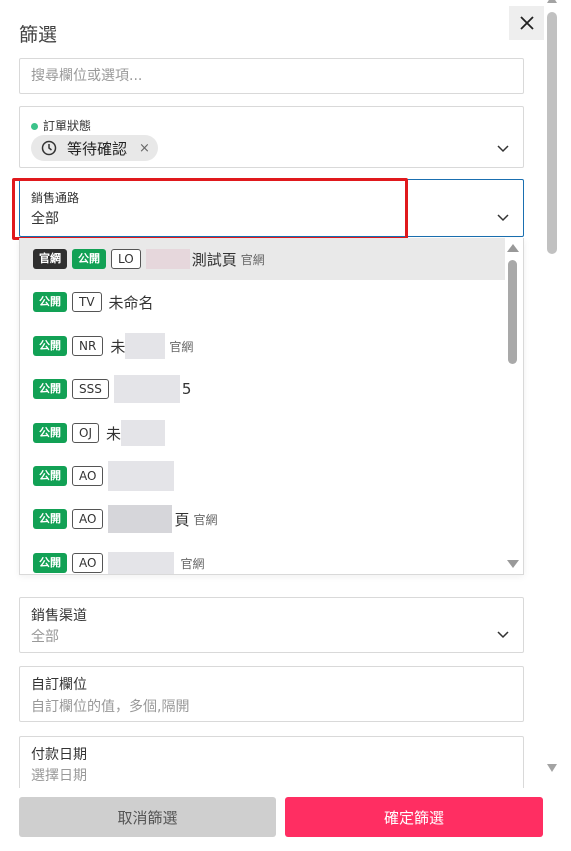  Describe the element at coordinates (271, 766) in the screenshot. I see `payment-date-picker: 付款日期 選擇日期` at that location.